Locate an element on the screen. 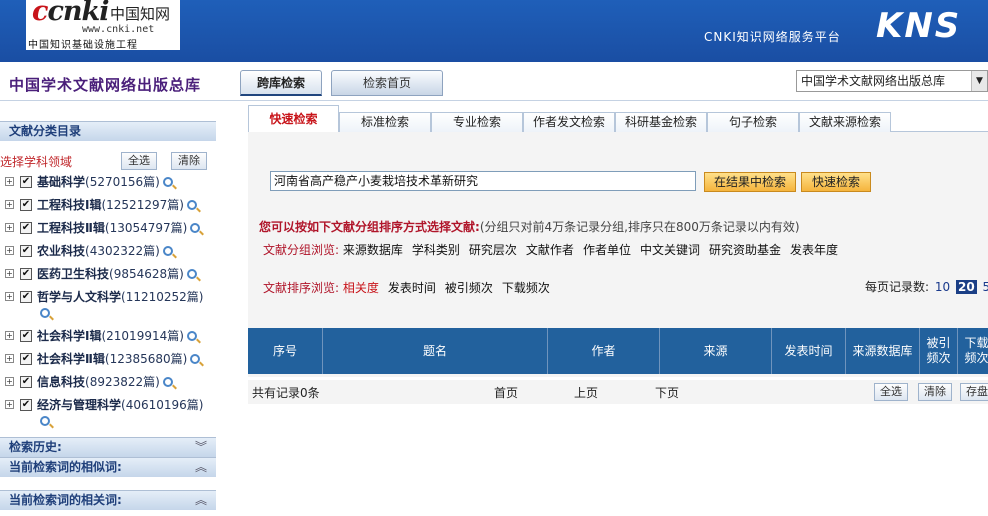  quick-search-button: 快速检索 is located at coordinates (836, 182).